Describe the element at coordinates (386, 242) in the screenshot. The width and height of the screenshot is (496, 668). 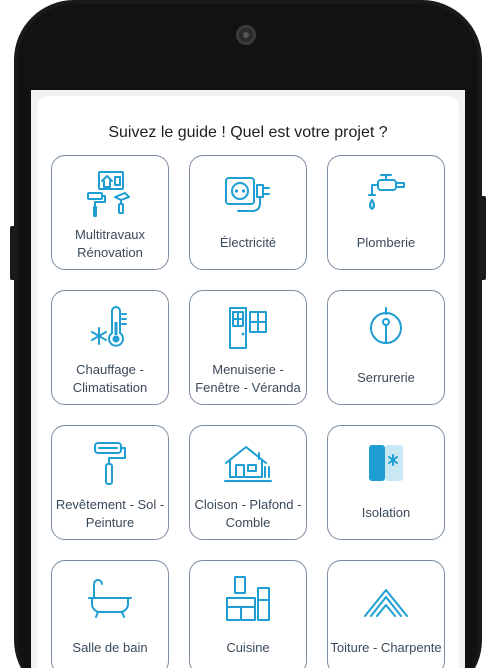
I see `category-label: Plomberie` at that location.